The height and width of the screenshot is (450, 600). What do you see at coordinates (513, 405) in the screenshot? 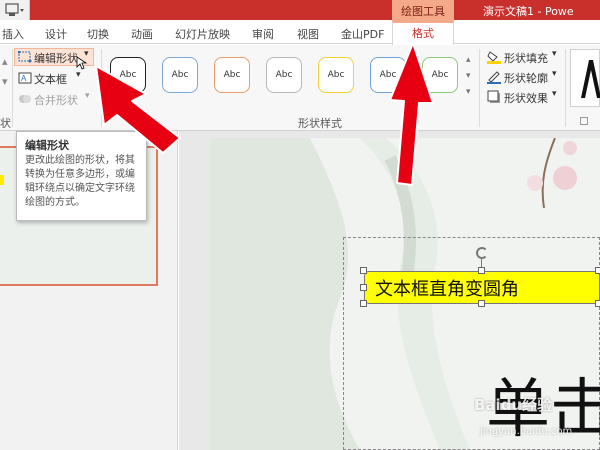
I see `watermark-logo: Baidu经验` at bounding box center [513, 405].